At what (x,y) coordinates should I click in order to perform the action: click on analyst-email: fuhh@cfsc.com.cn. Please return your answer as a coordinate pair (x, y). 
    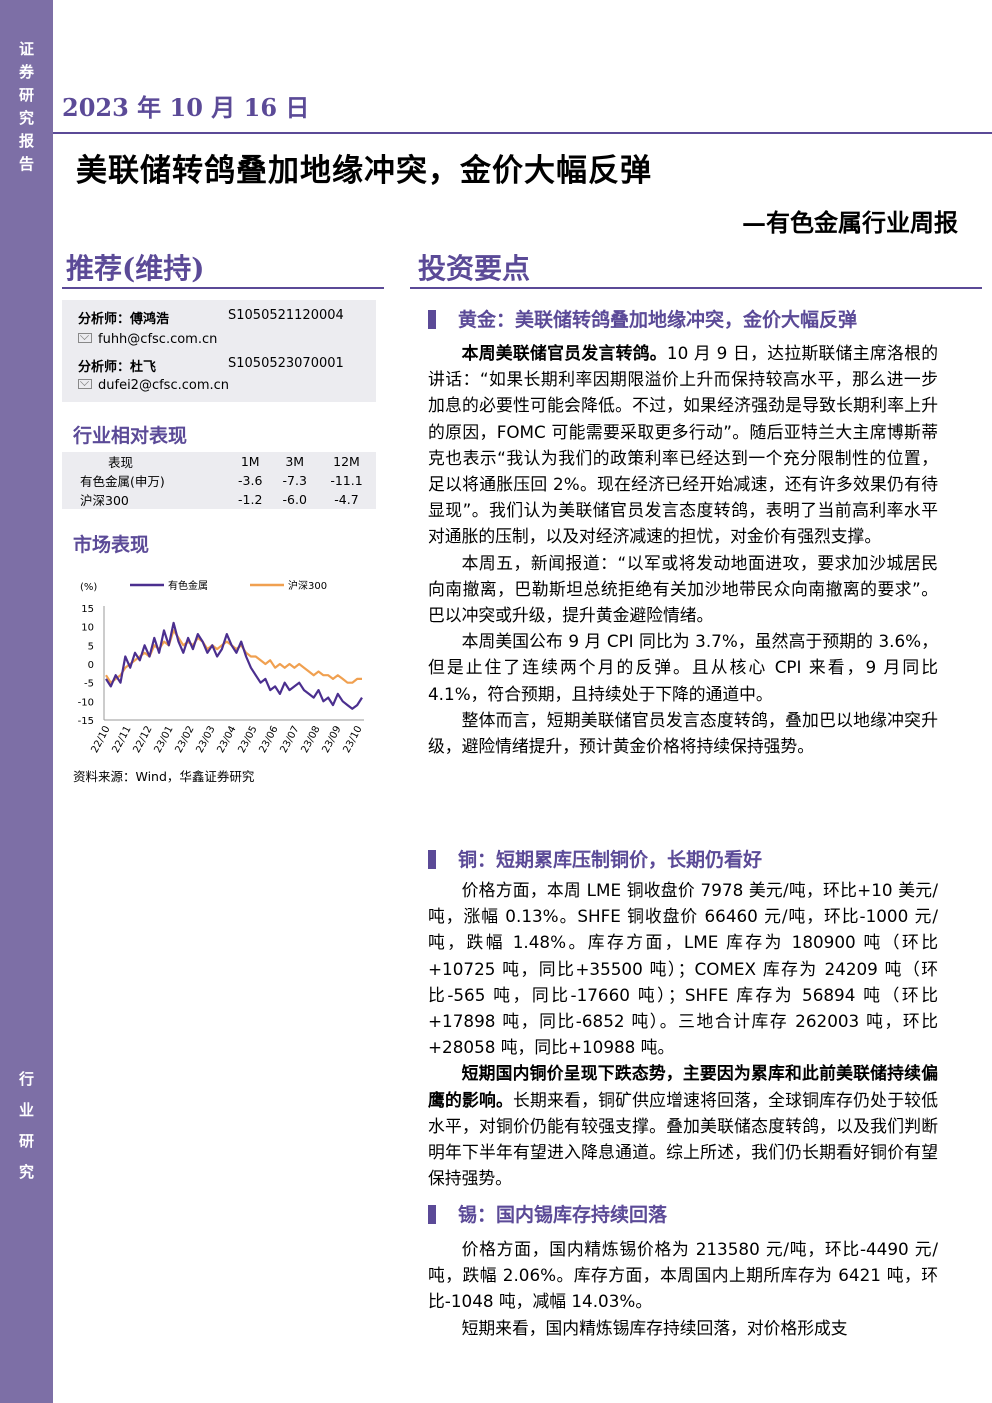
    Looking at the image, I should click on (157, 339).